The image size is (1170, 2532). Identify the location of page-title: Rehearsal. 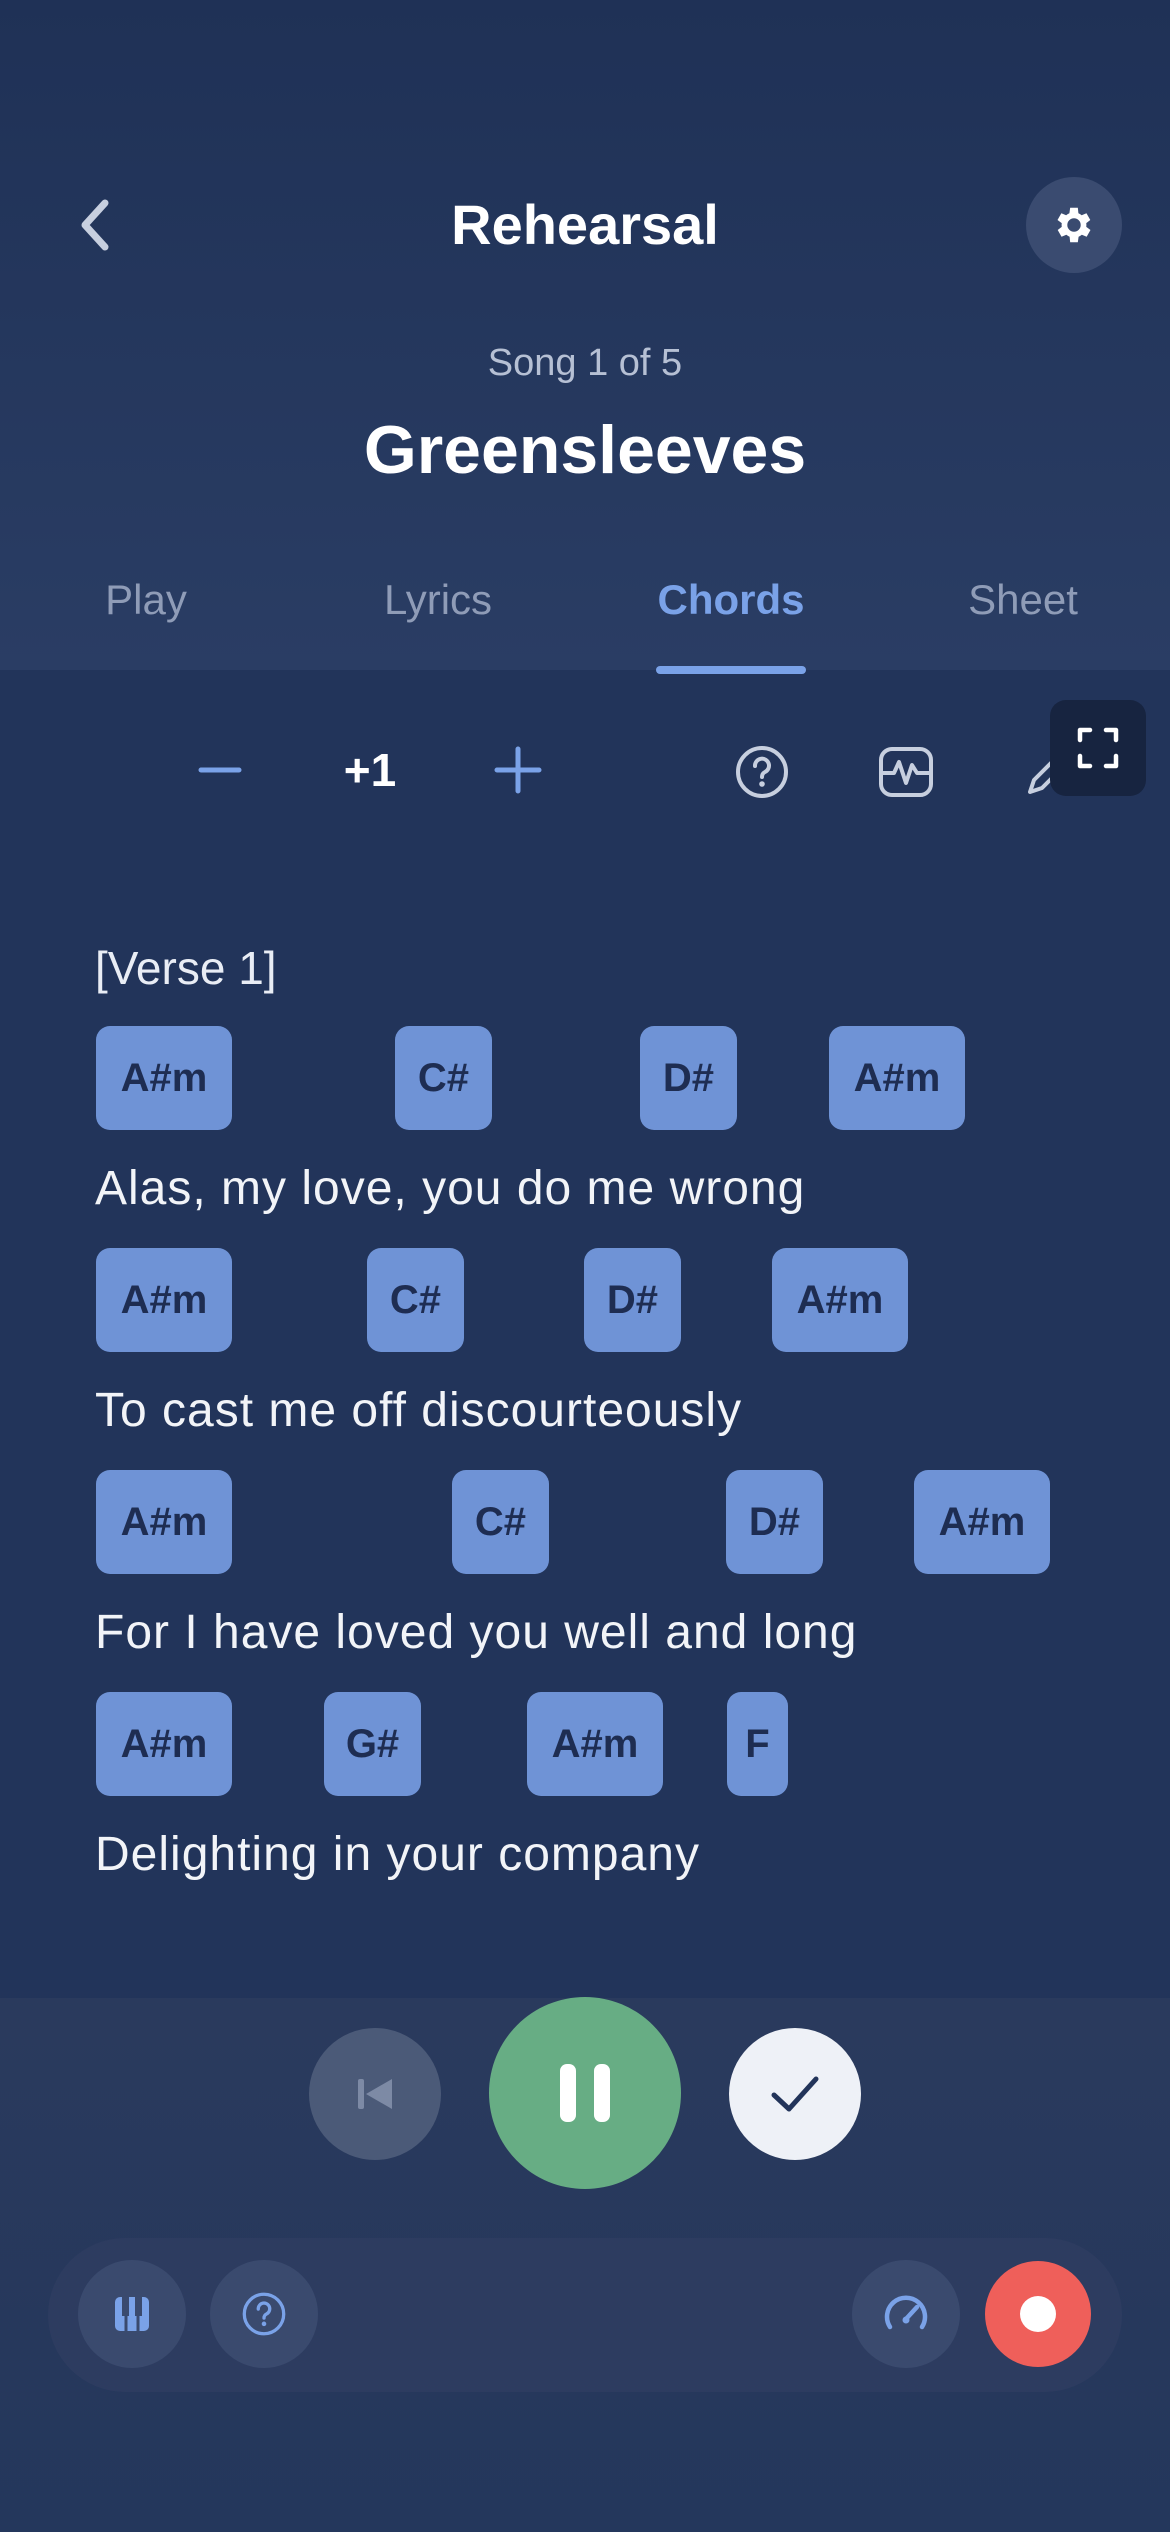
(585, 224).